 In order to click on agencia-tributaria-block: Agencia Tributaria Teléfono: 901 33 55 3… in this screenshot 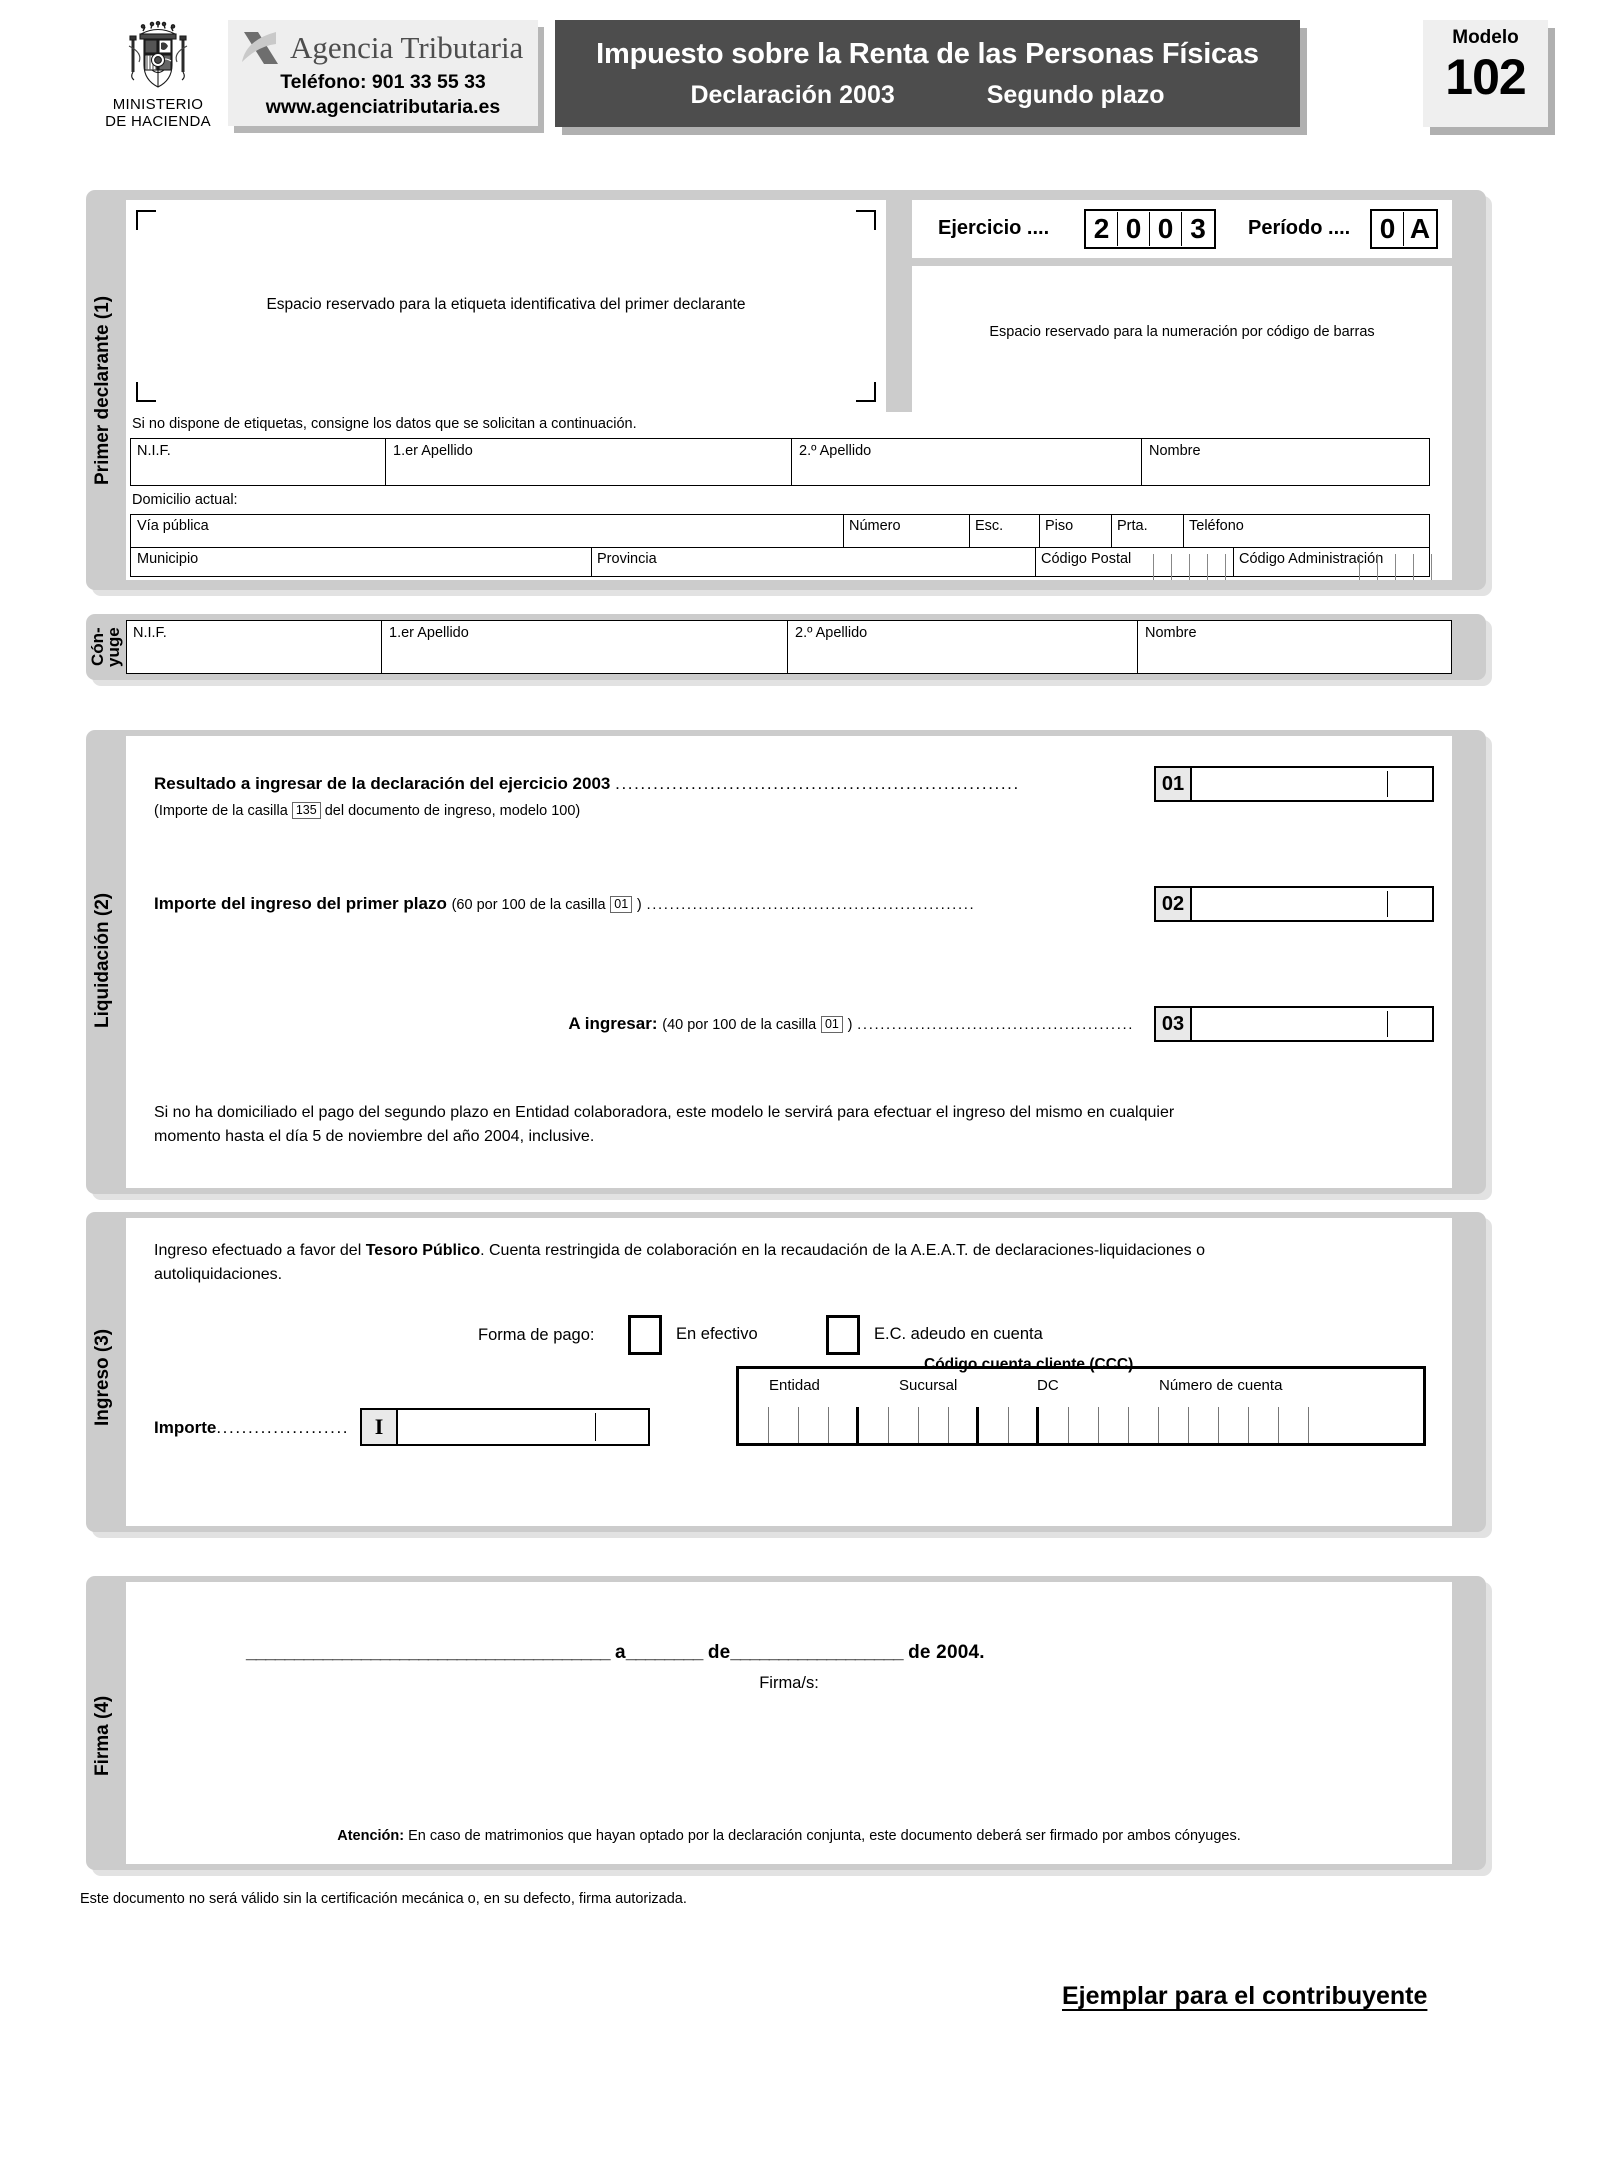, I will do `click(386, 76)`.